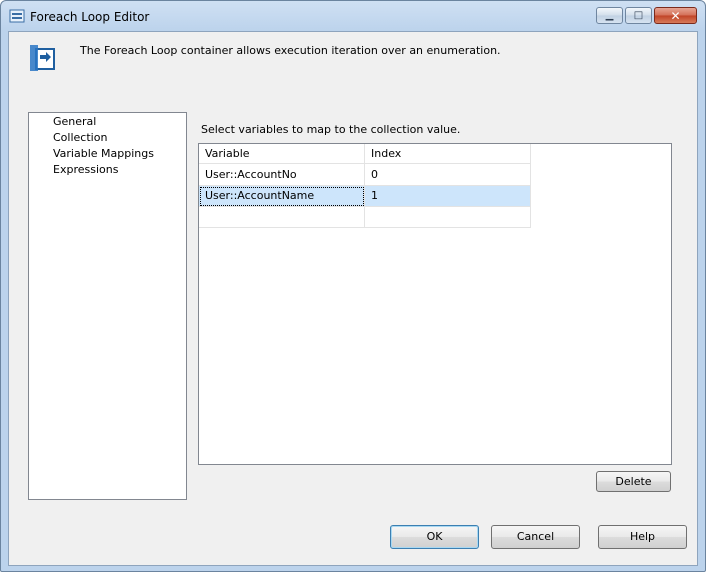 This screenshot has width=706, height=572. Describe the element at coordinates (642, 537) in the screenshot. I see `help-button: Help` at that location.